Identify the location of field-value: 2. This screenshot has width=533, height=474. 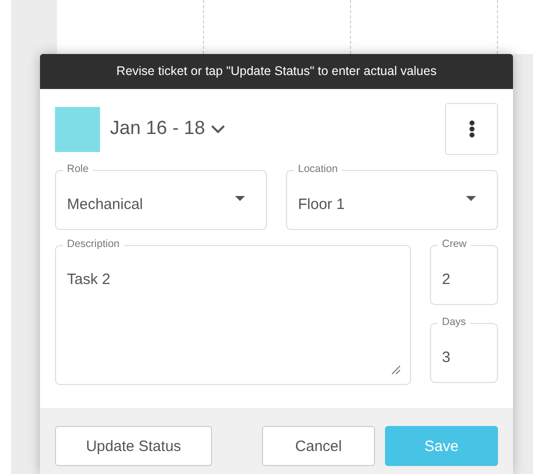
(446, 279).